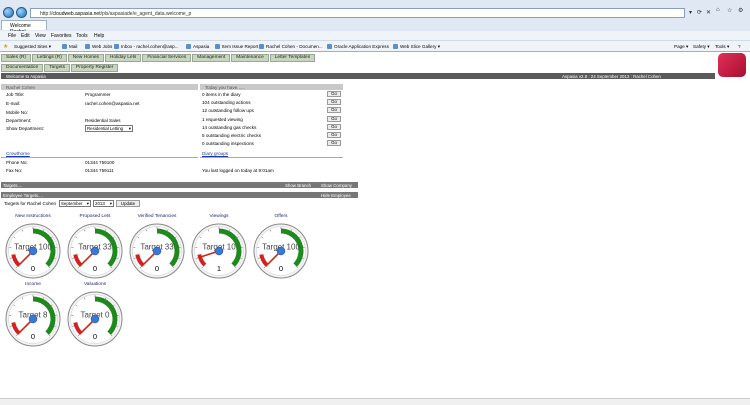 The height and width of the screenshot is (405, 750). Describe the element at coordinates (103, 120) in the screenshot. I see `department-value: Residential Sales` at that location.